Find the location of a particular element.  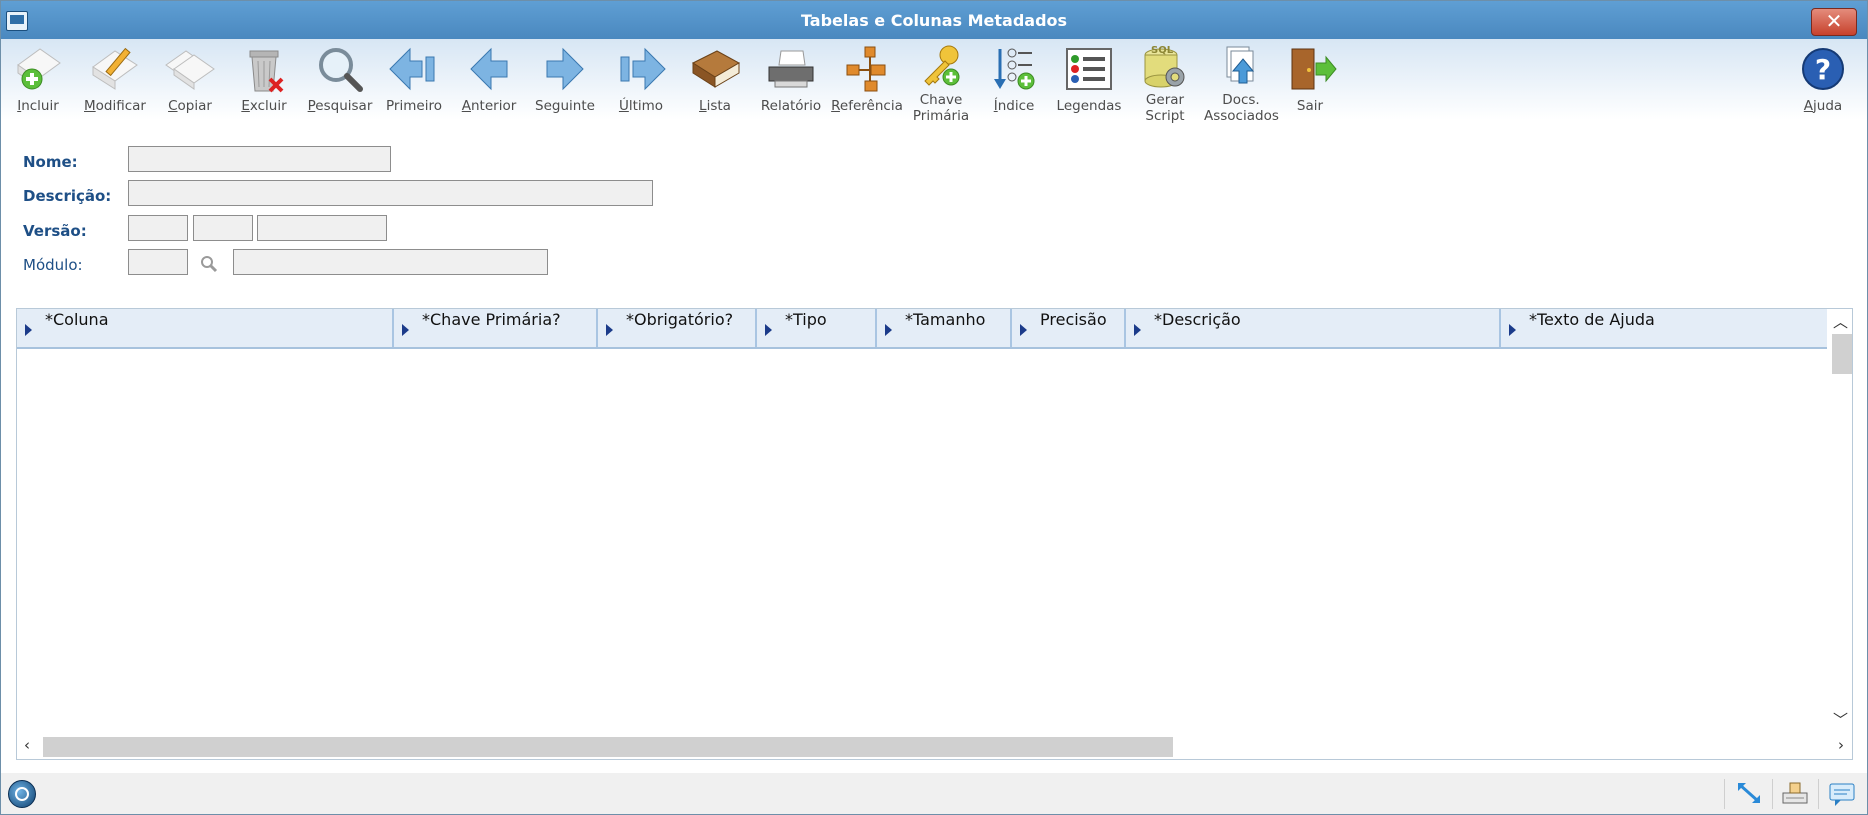

docs-associados-button: Docs. Associados is located at coordinates (1241, 81).